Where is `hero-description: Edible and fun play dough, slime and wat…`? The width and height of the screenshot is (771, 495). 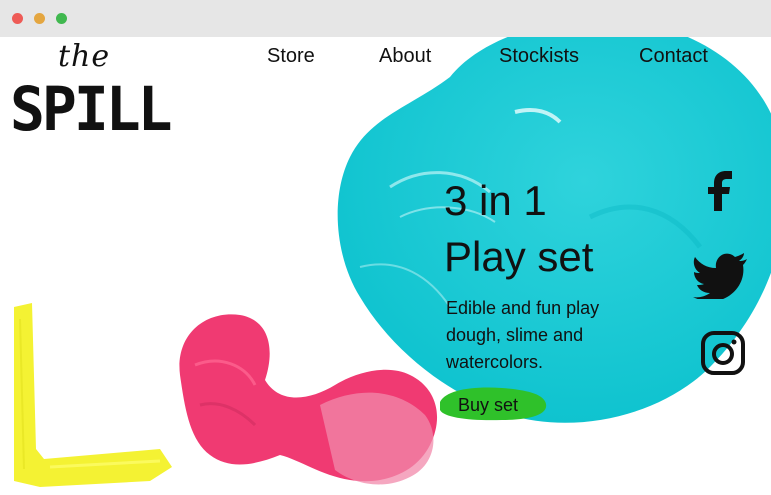
hero-description: Edible and fun play dough, slime and wat… is located at coordinates (523, 335).